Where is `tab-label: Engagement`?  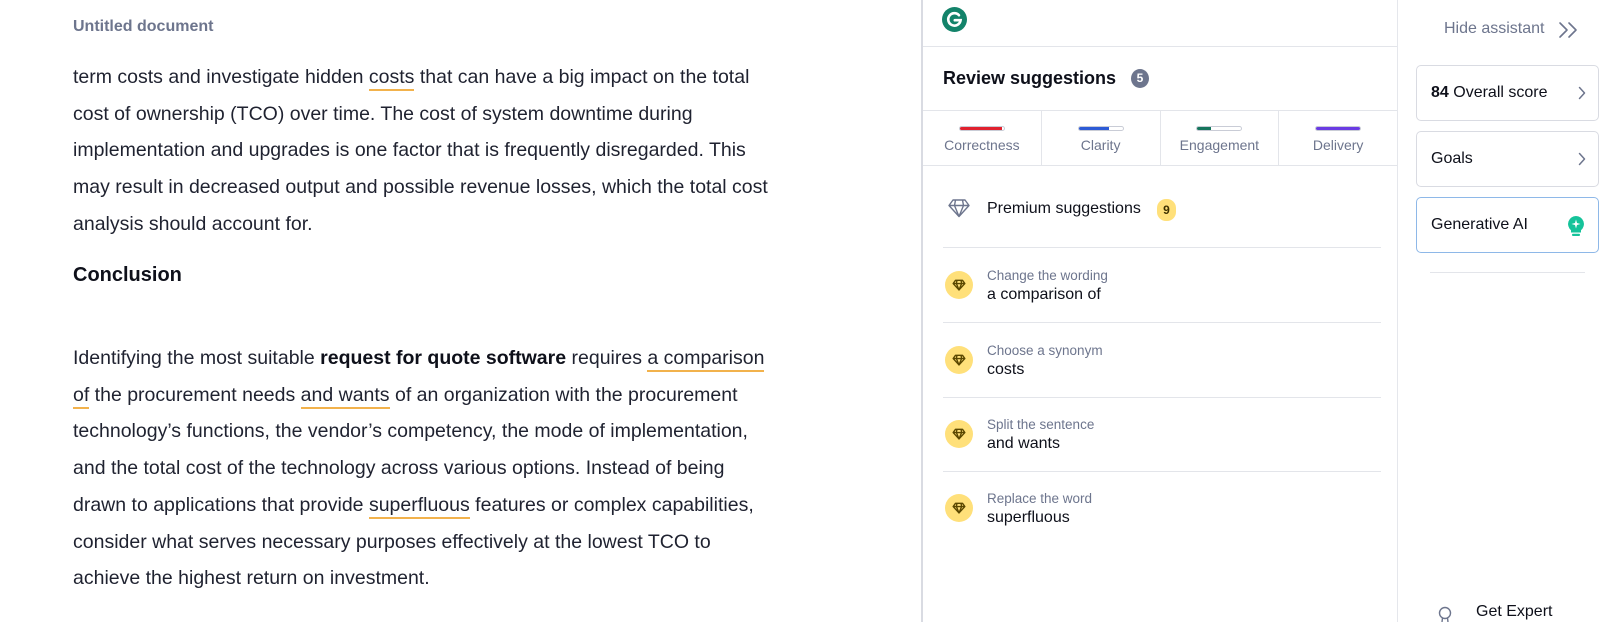
tab-label: Engagement is located at coordinates (1219, 145).